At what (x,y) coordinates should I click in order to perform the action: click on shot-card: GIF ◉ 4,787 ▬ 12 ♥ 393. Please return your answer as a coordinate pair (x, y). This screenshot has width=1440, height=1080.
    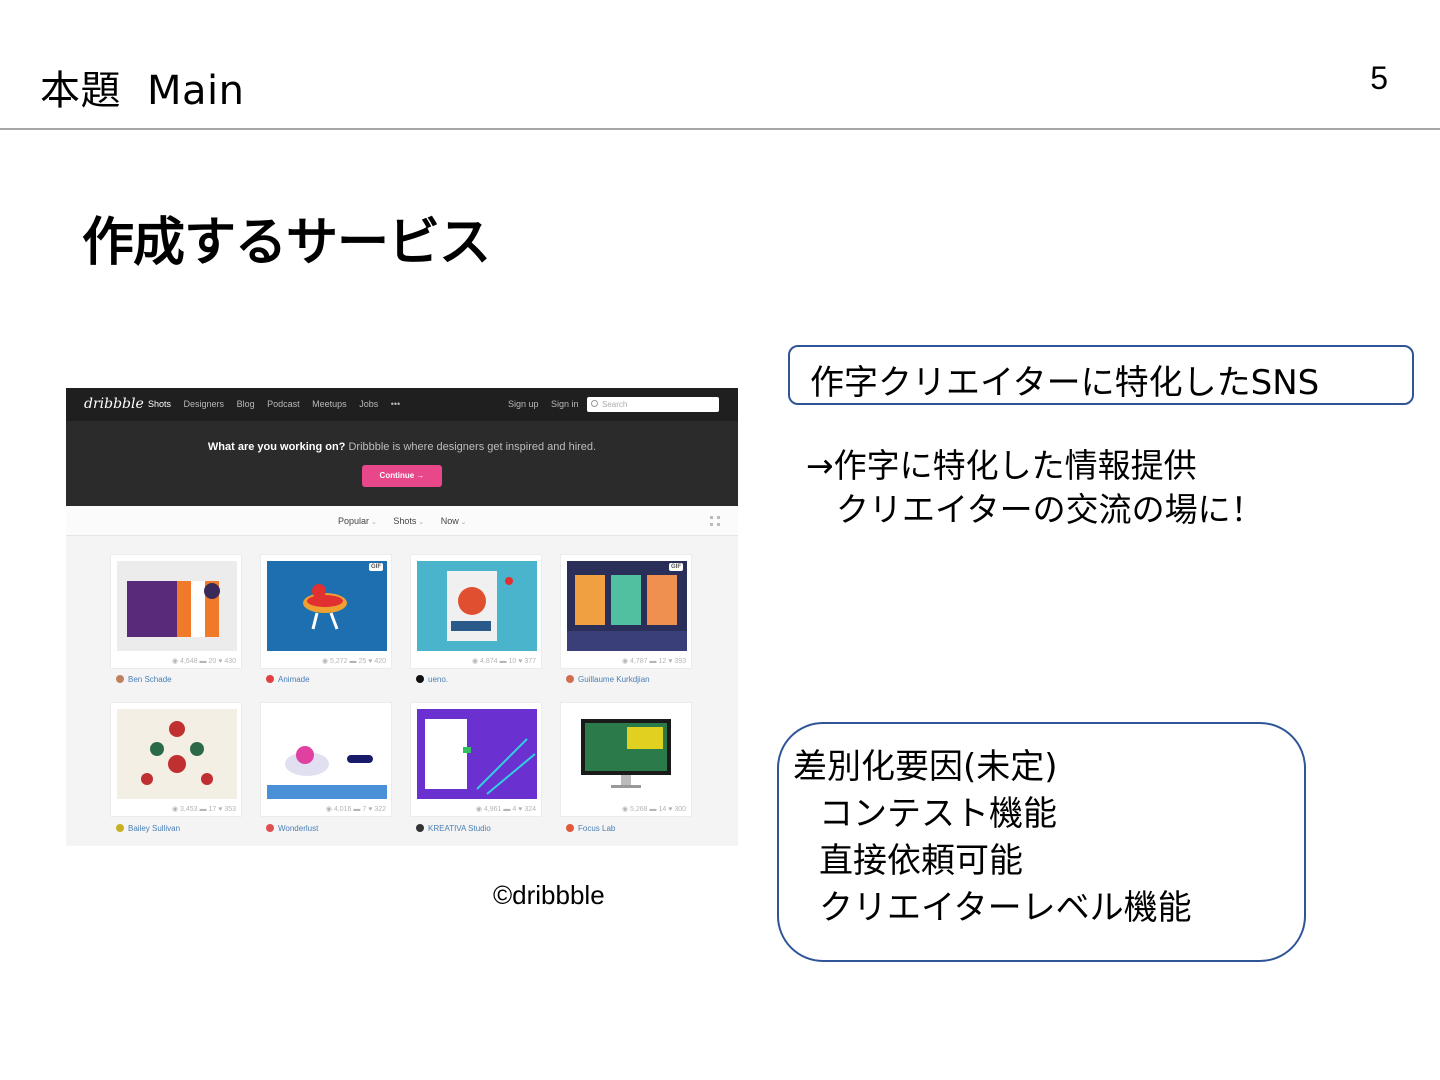
    Looking at the image, I should click on (626, 611).